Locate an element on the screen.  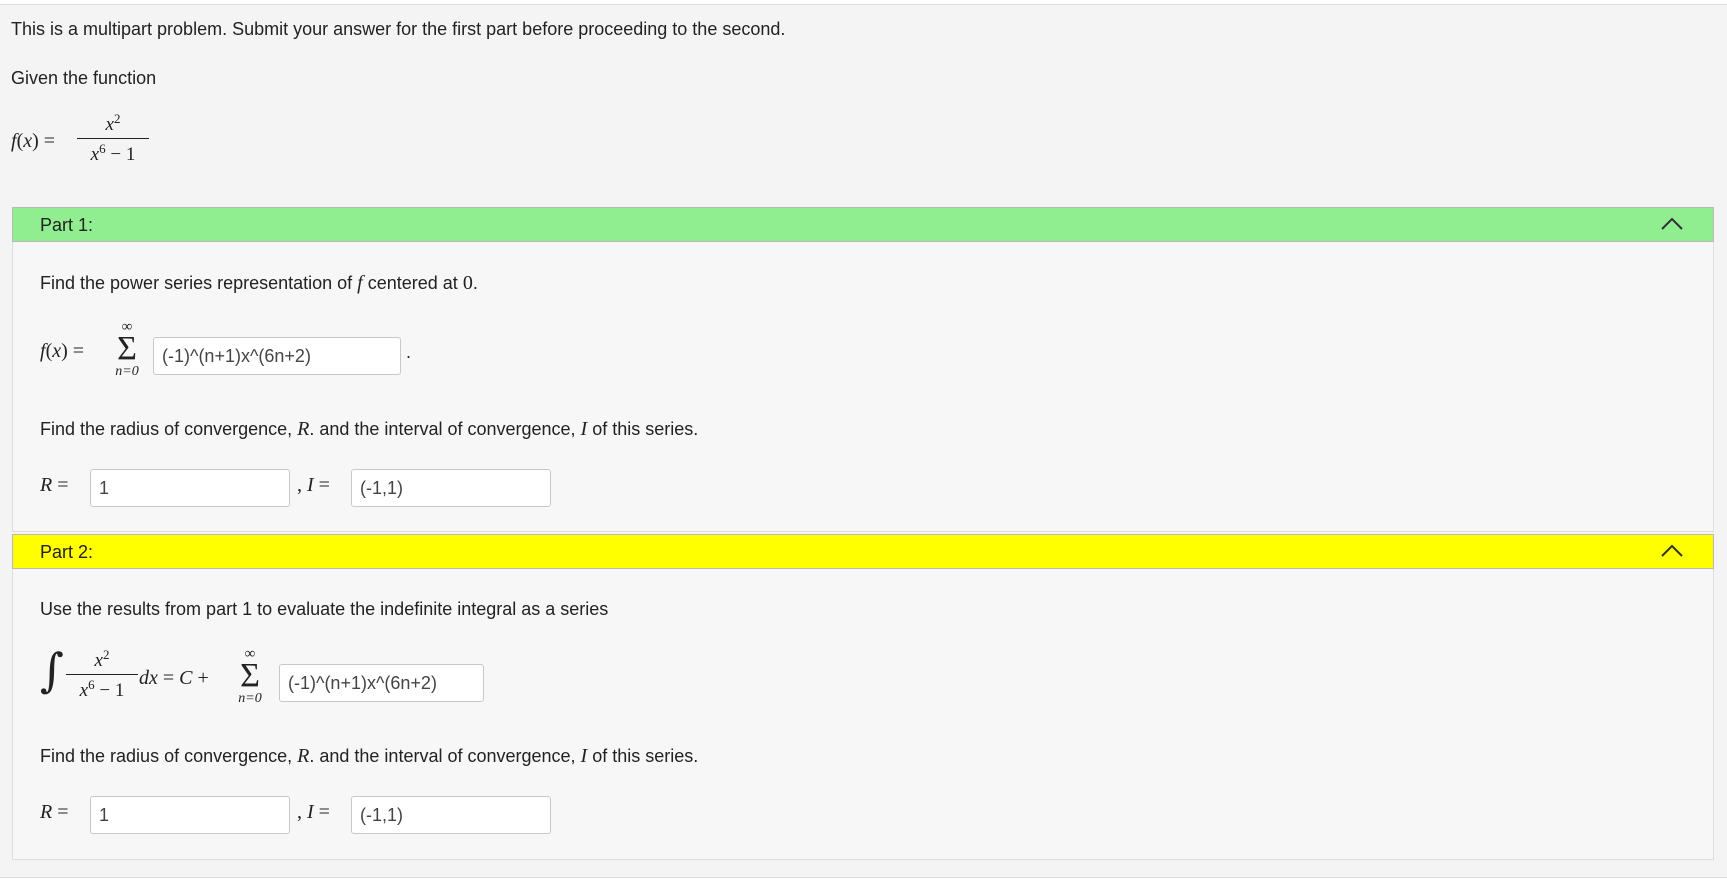
part1-sigma: ∞ Σ n=0 is located at coordinates (127, 350).